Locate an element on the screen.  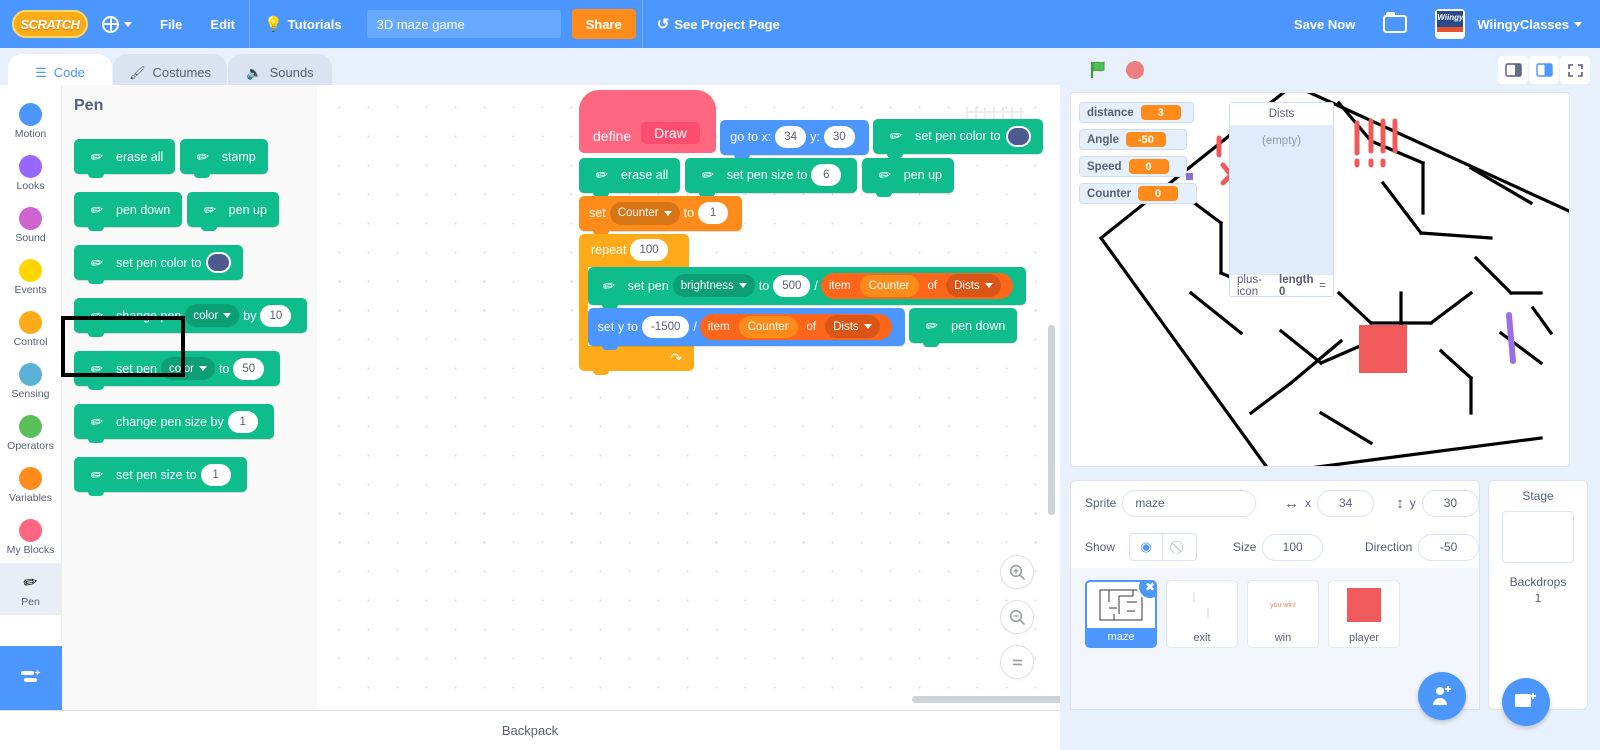
repeat-header: repeat 100 is located at coordinates (634, 250).